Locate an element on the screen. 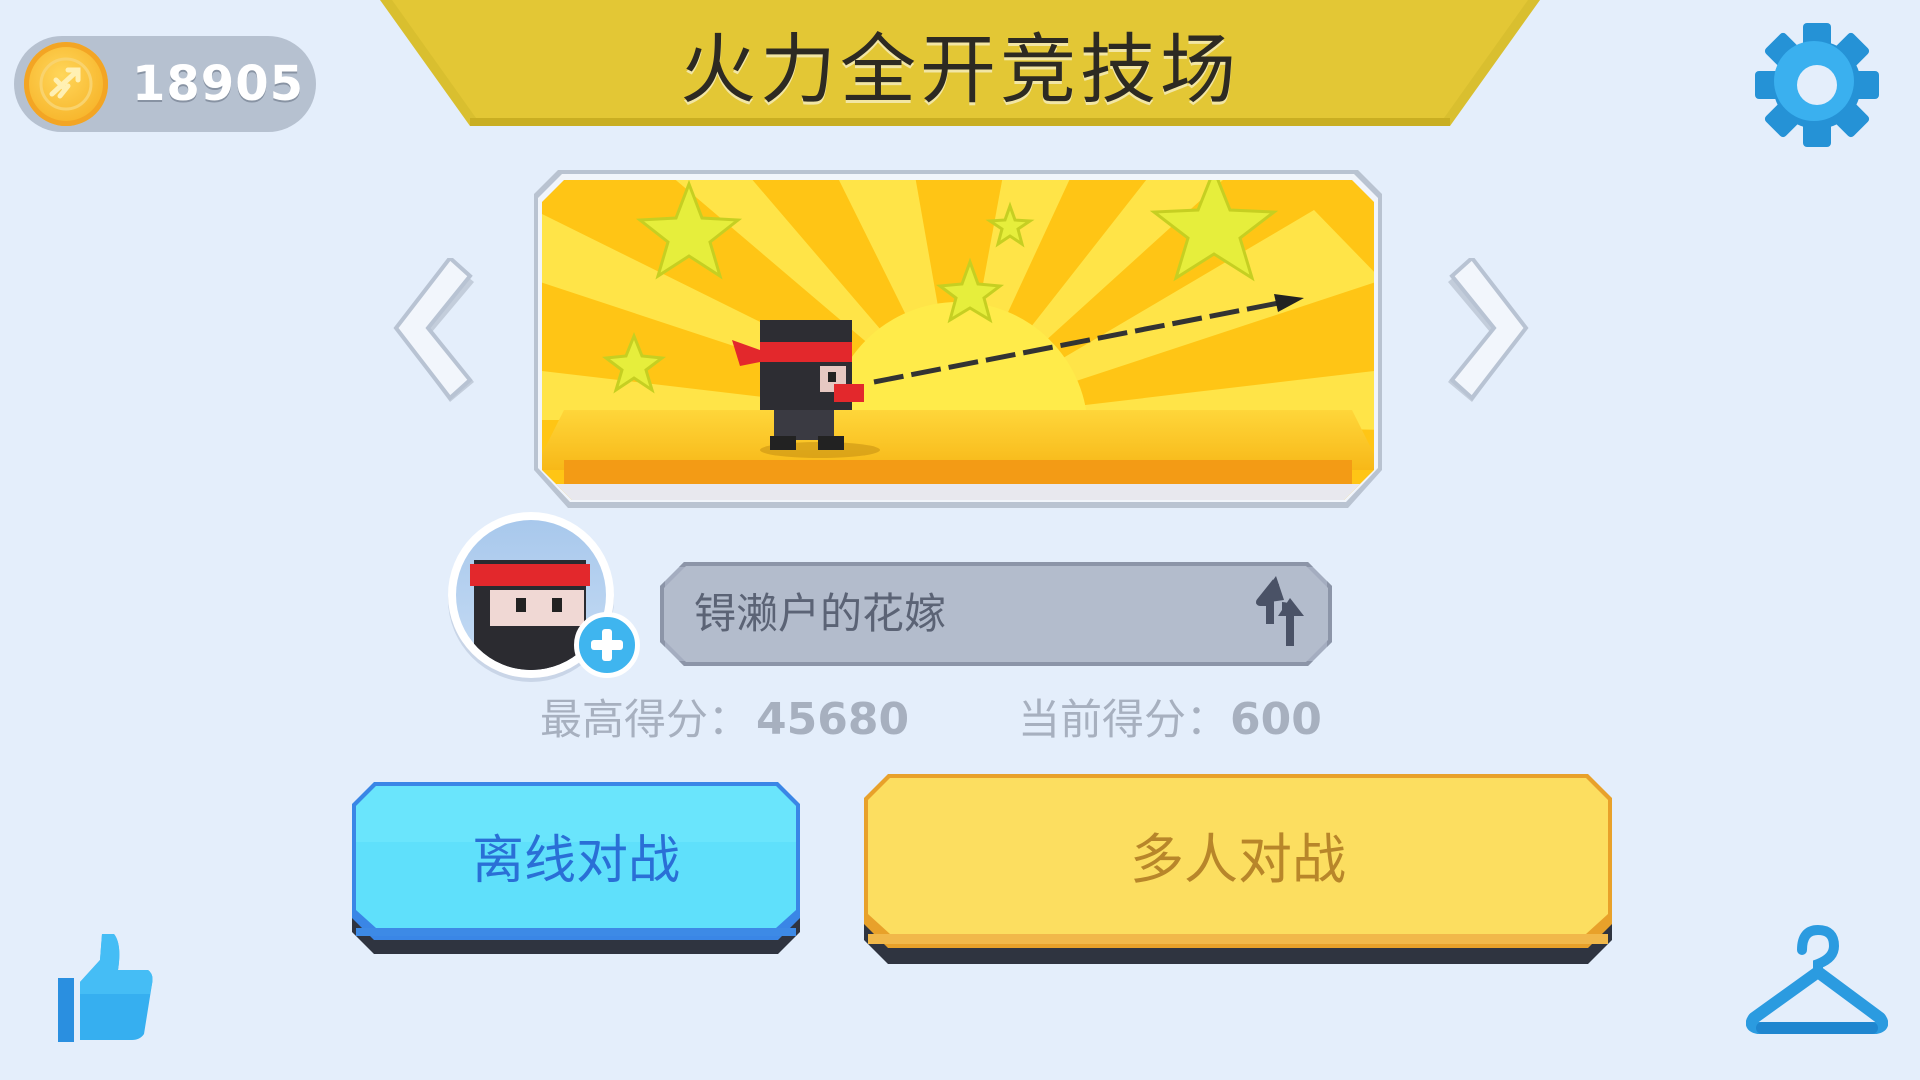  next-map-button is located at coordinates (1487, 330).